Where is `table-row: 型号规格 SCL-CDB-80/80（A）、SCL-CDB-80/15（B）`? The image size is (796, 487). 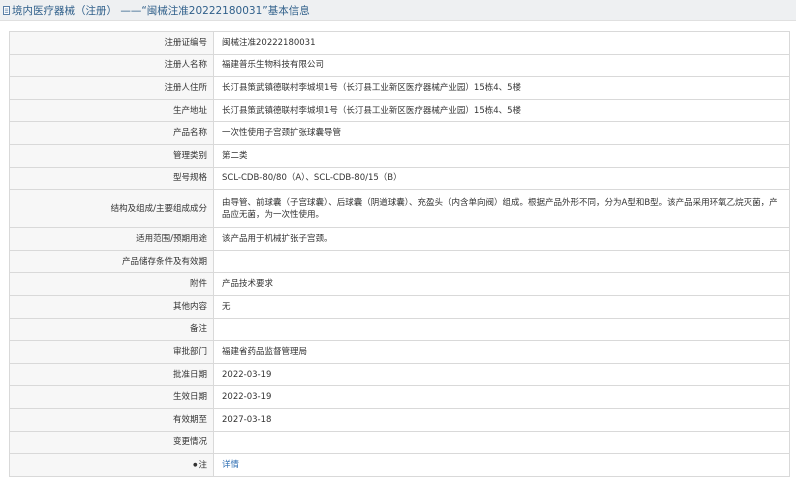 table-row: 型号规格 SCL-CDB-80/80（A）、SCL-CDB-80/15（B） is located at coordinates (399, 178).